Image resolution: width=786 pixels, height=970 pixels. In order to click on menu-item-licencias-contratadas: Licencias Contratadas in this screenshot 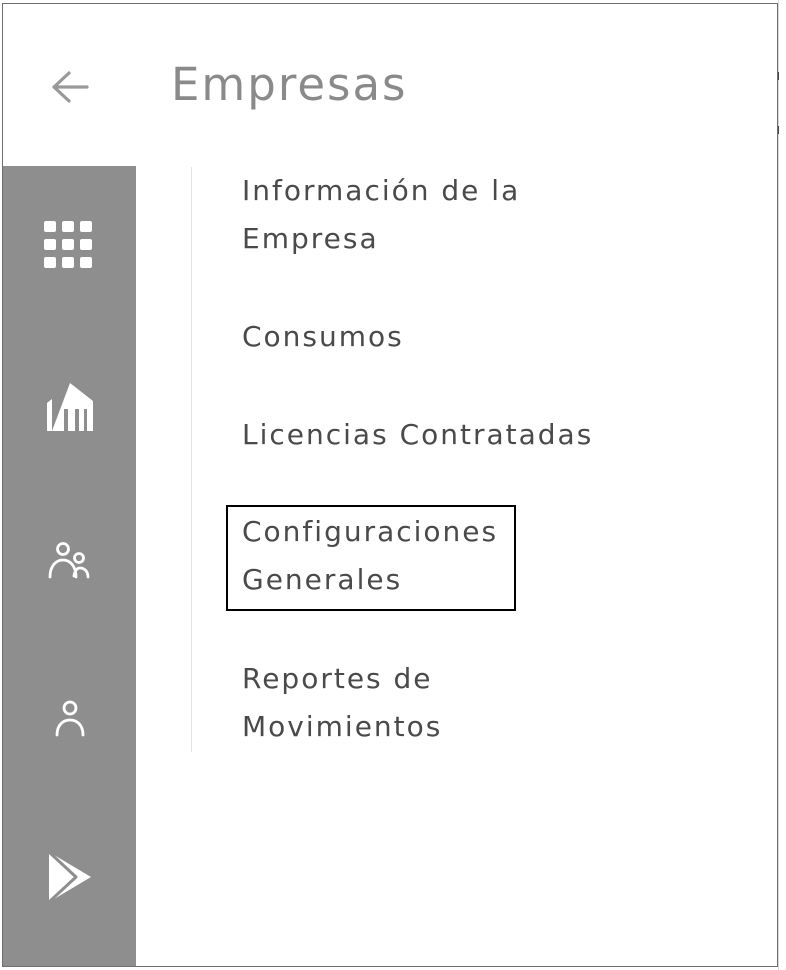, I will do `click(417, 435)`.